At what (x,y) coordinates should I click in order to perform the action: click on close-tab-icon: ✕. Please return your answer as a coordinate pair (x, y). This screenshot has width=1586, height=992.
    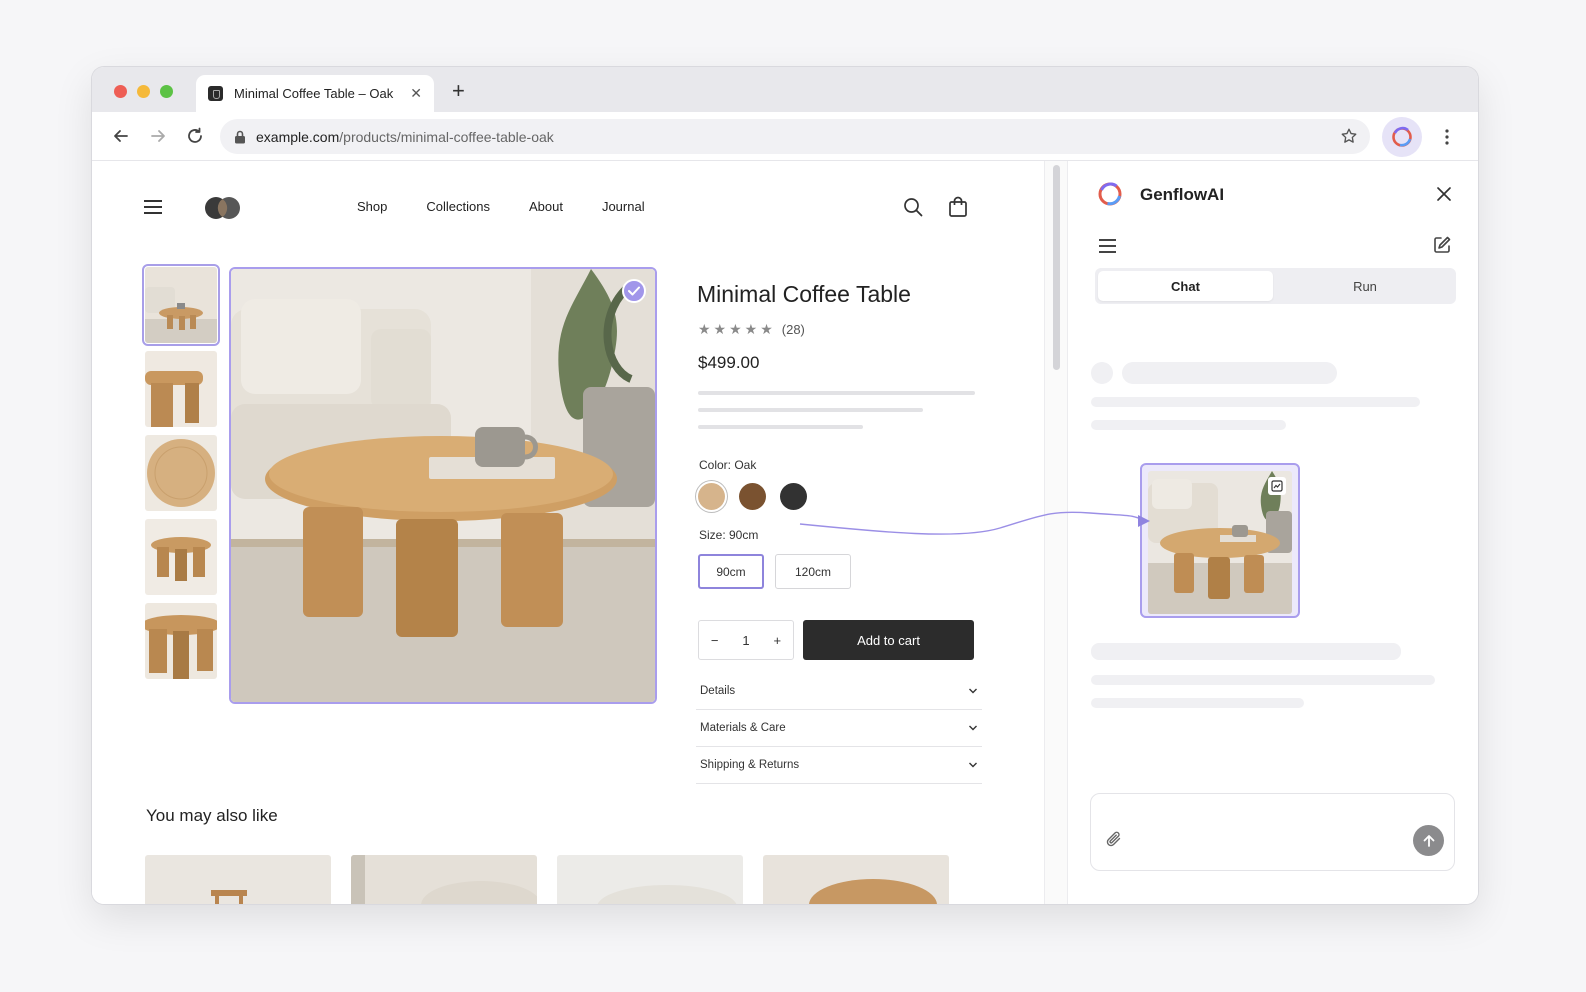
    Looking at the image, I should click on (416, 93).